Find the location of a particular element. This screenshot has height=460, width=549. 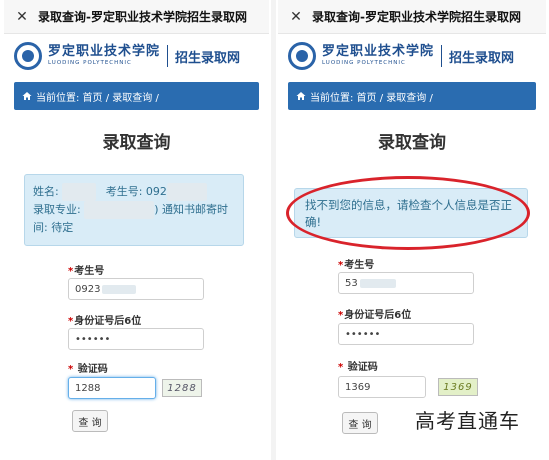

captcha-image: 1369 is located at coordinates (458, 387).